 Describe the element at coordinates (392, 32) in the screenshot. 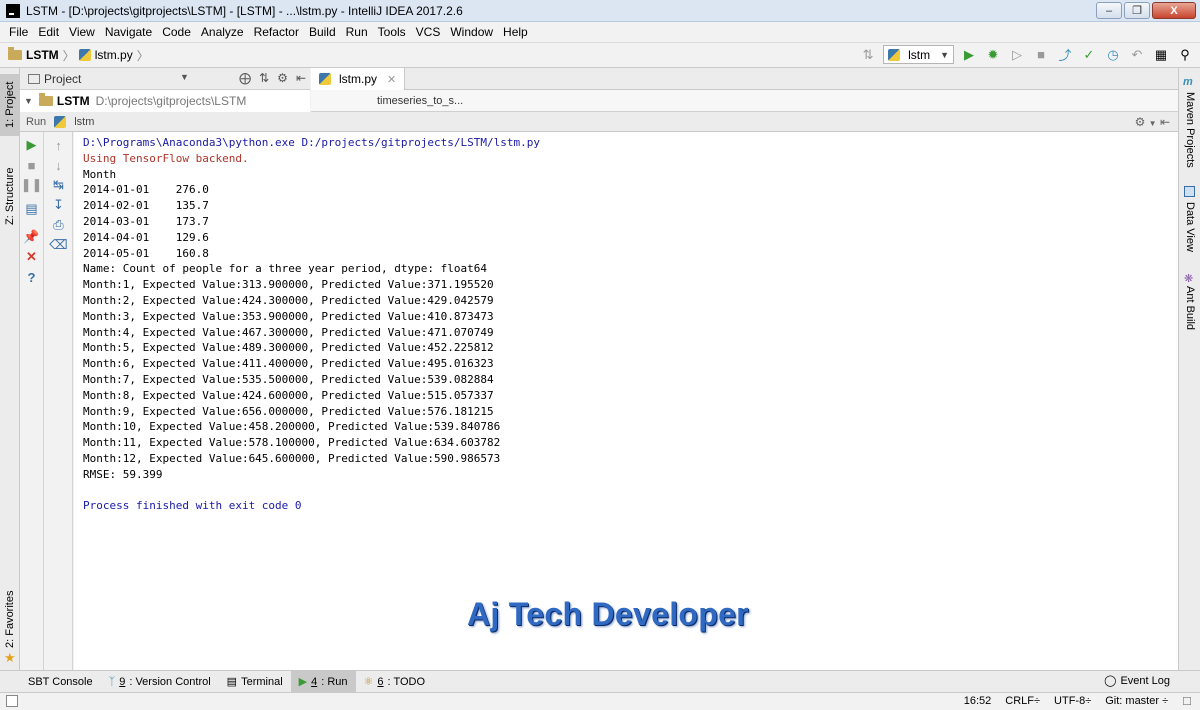

I see `menu-tools: Tools` at that location.